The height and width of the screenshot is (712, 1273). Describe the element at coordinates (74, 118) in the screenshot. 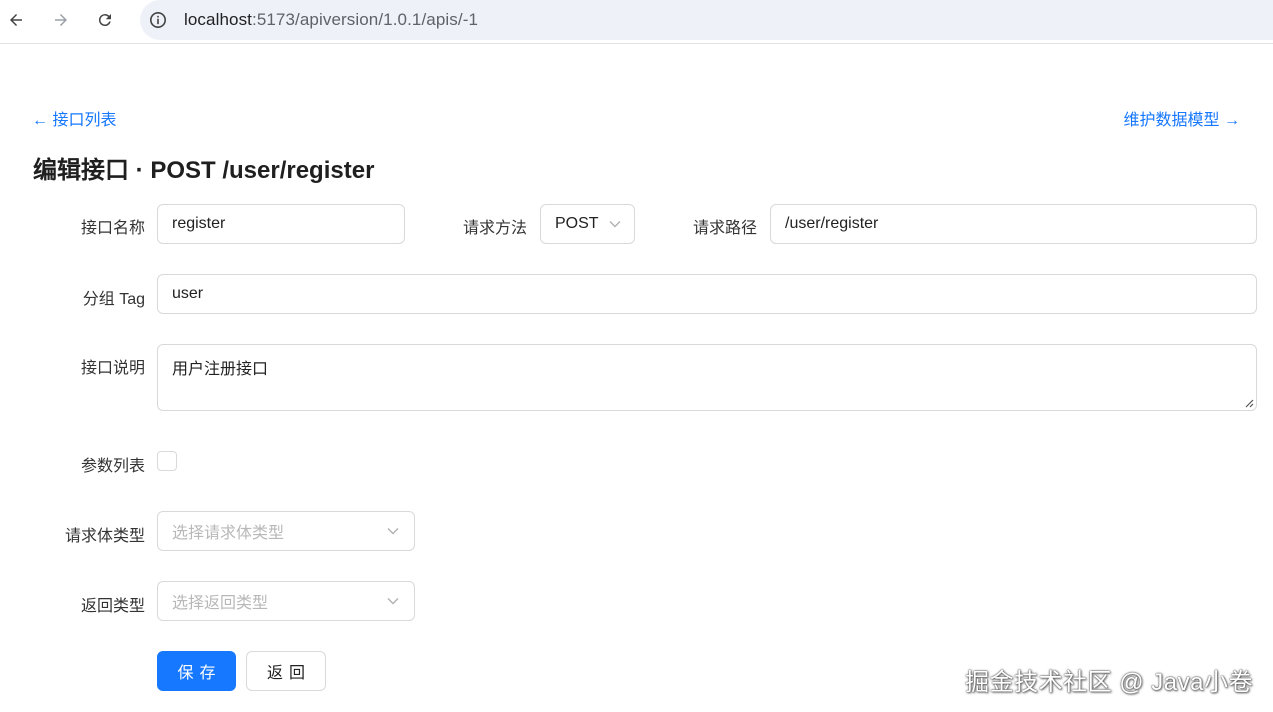

I see `back-to-list-link: ← 接口列表` at that location.